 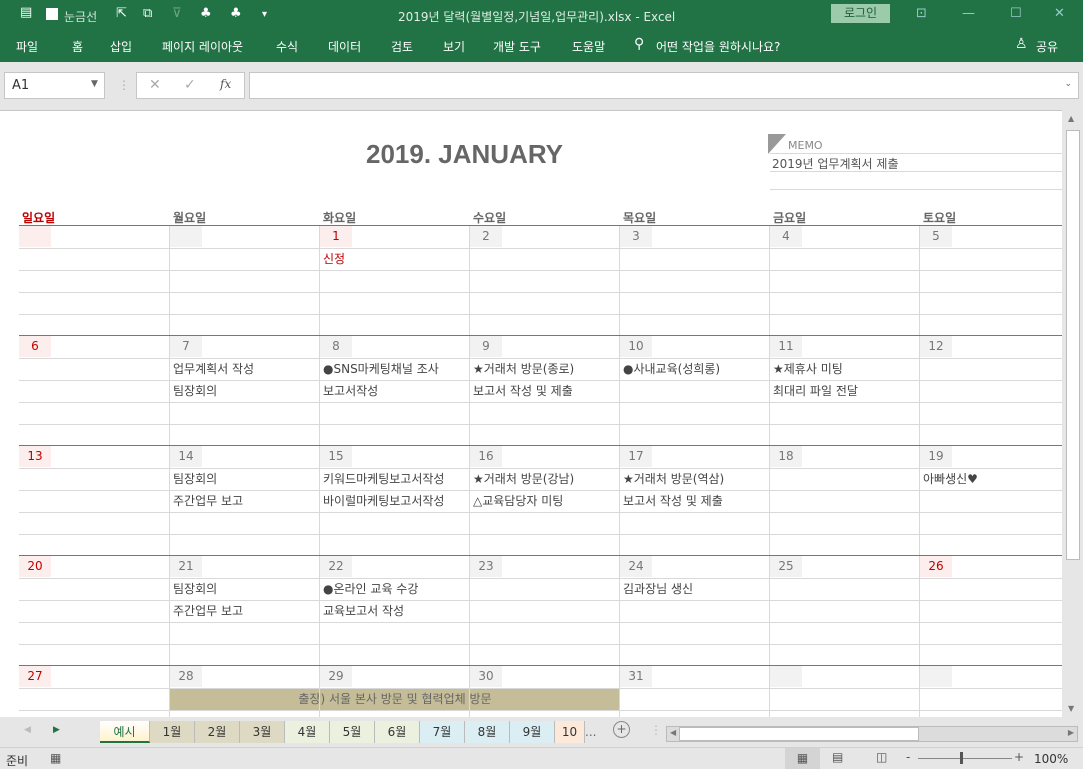 I want to click on event-entry: ★거래처 방문(강남), so click(x=522, y=479).